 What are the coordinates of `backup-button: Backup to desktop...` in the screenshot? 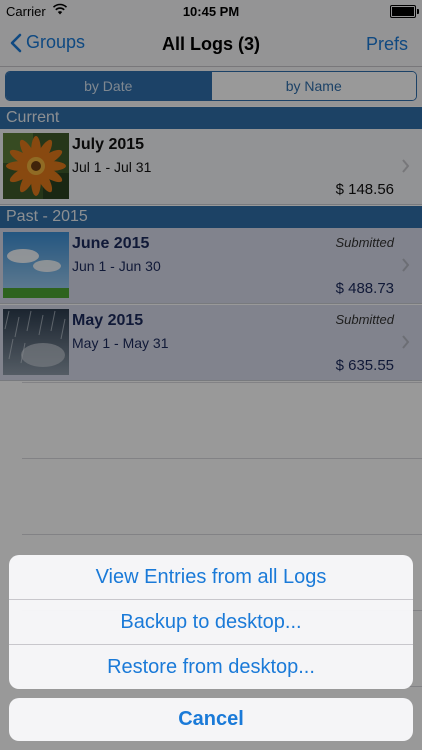 It's located at (211, 622).